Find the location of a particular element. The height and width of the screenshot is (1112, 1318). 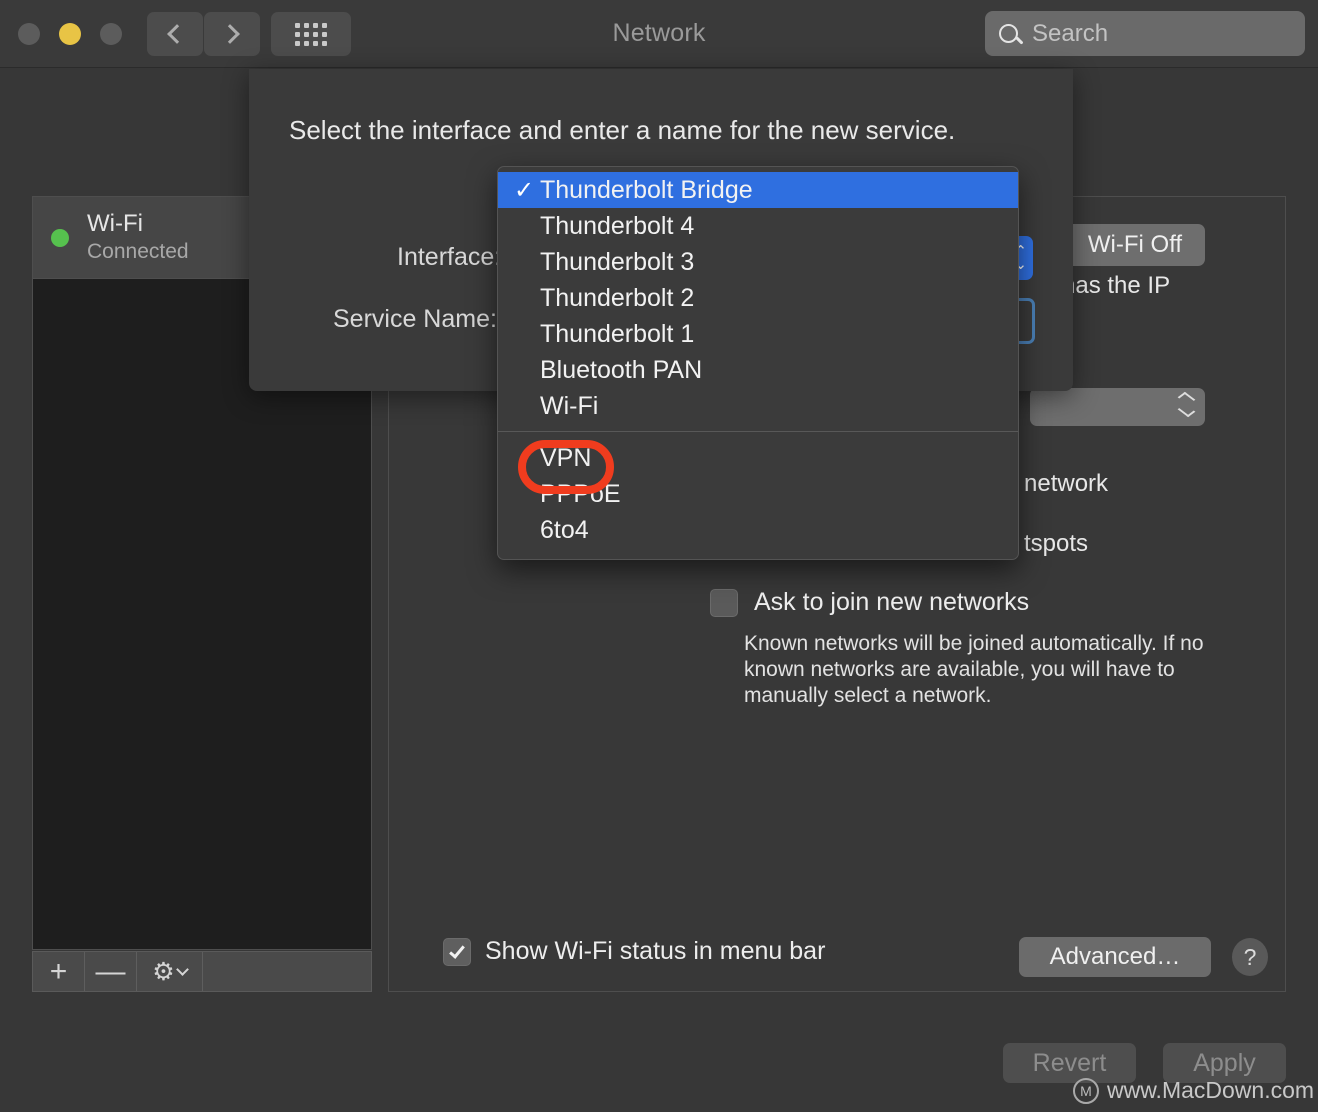

menu-item-thunderbolt-bridge: ✓ Thunderbolt Bridge is located at coordinates (758, 190).